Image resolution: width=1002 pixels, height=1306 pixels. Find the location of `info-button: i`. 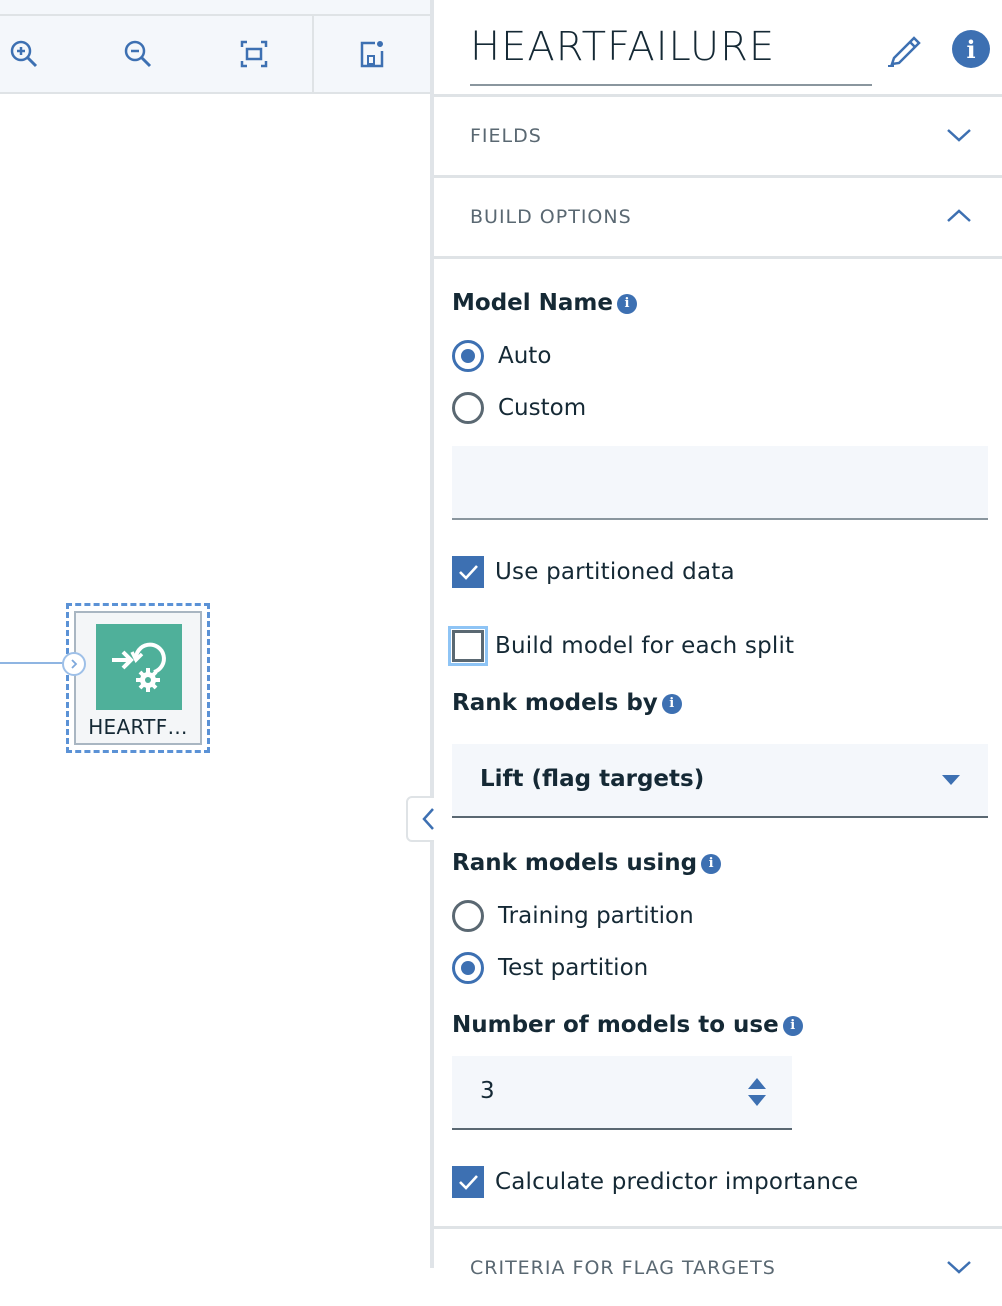

info-button: i is located at coordinates (971, 49).